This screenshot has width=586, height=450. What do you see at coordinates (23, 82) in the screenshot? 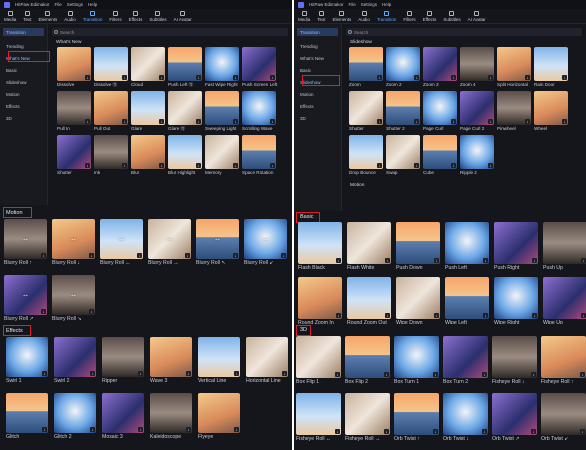
I see `sidebar-item-slideshow: Slideshow` at bounding box center [23, 82].